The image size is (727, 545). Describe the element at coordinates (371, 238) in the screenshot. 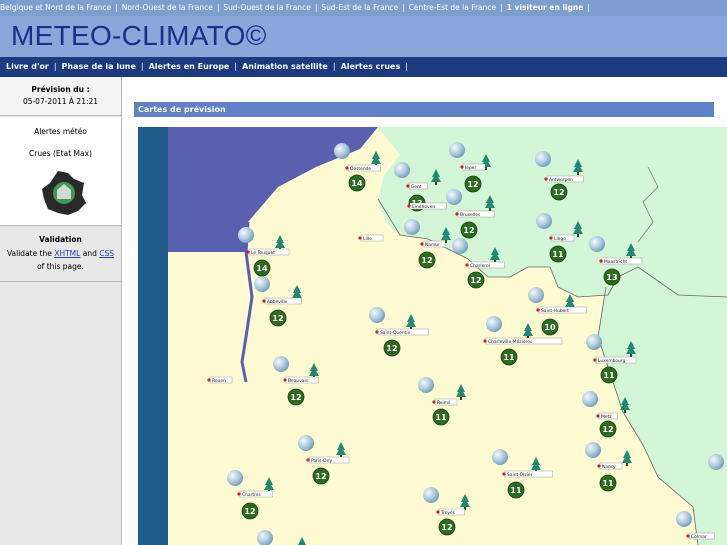

I see `city-label: Lille` at that location.